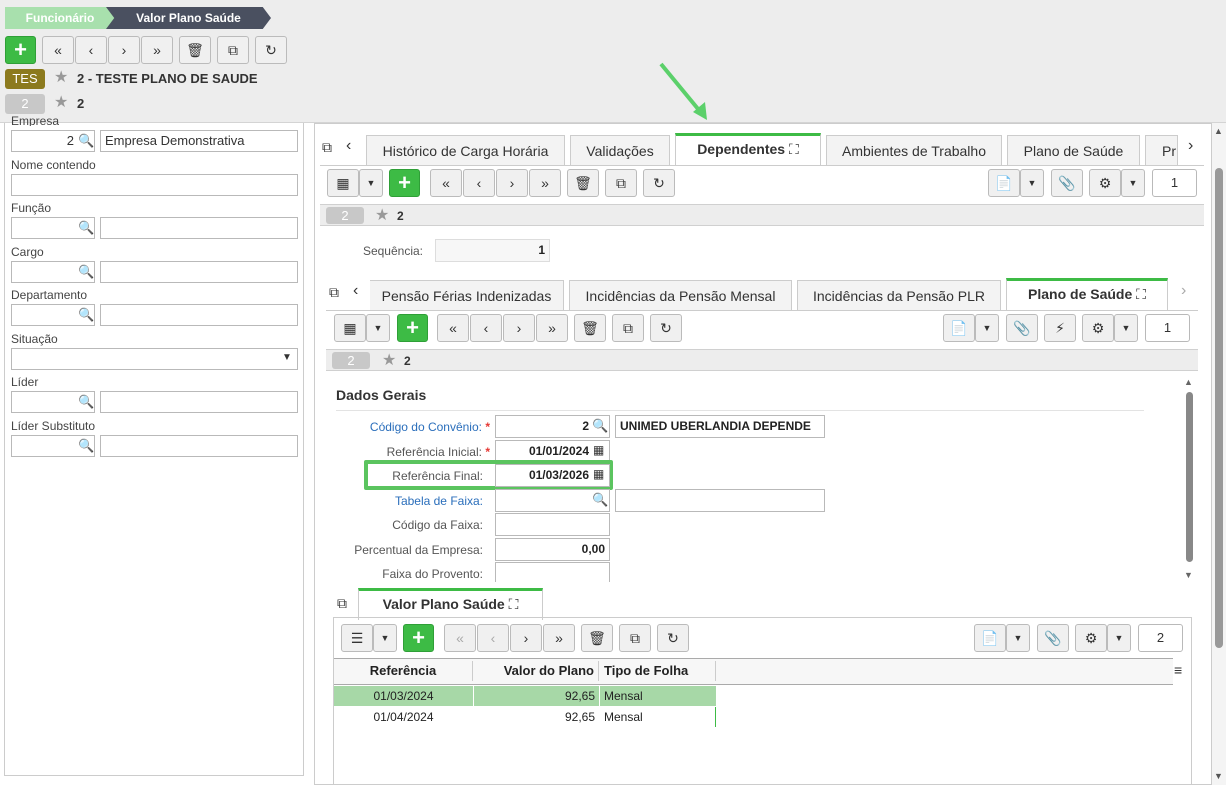  I want to click on add-valor-button: +, so click(418, 638).